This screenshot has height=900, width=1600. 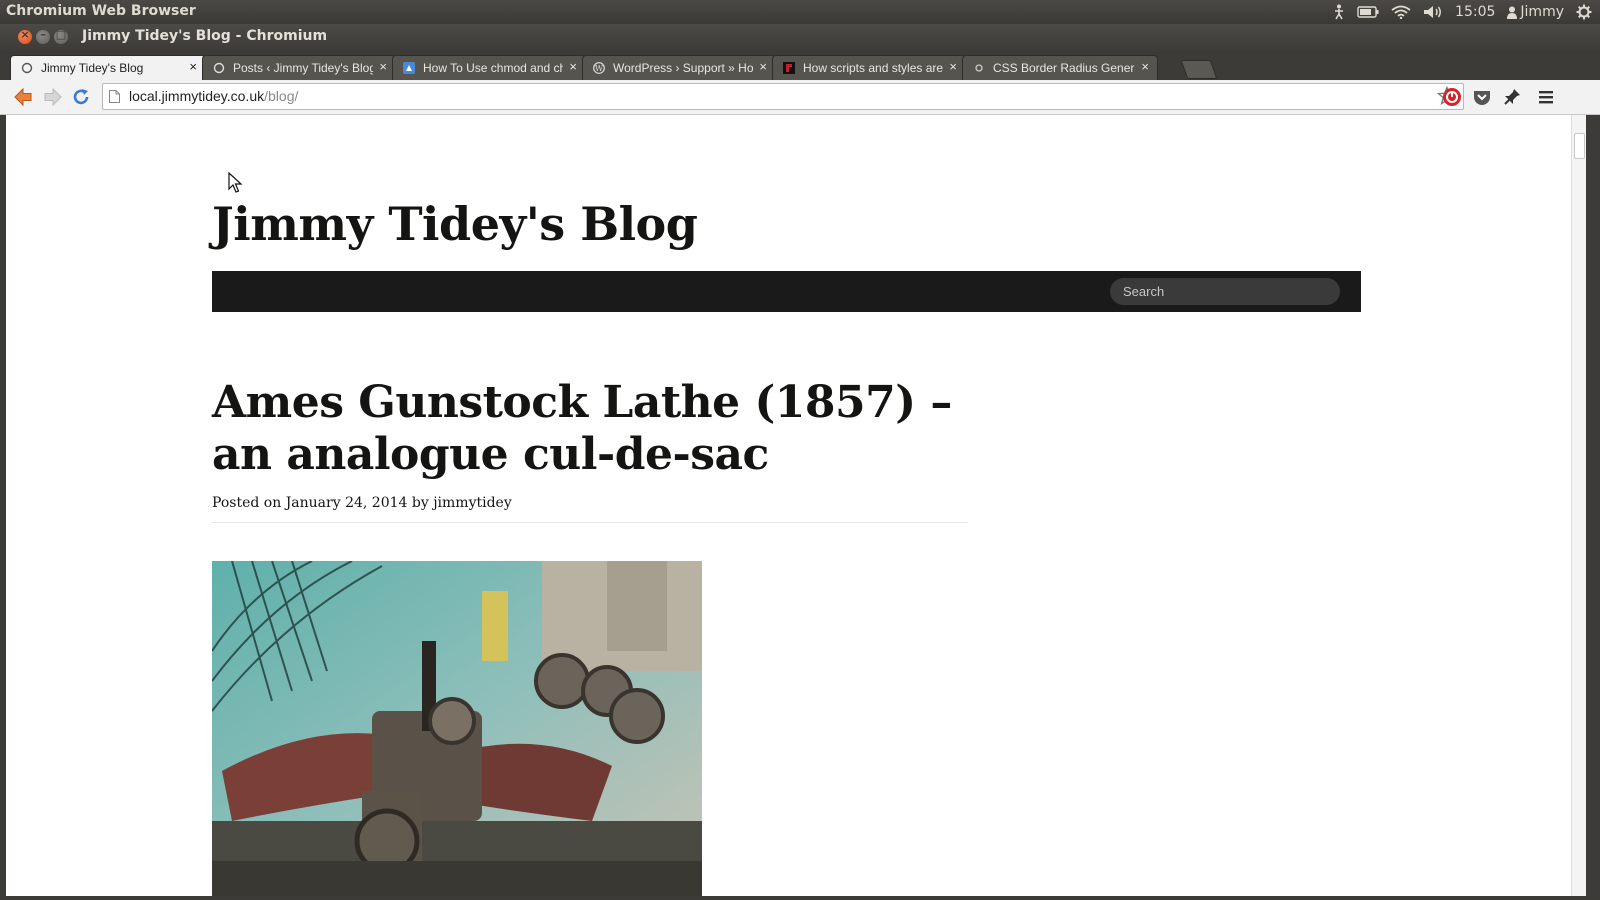 I want to click on tab-title: WordPress › Support » How, so click(x=683, y=68).